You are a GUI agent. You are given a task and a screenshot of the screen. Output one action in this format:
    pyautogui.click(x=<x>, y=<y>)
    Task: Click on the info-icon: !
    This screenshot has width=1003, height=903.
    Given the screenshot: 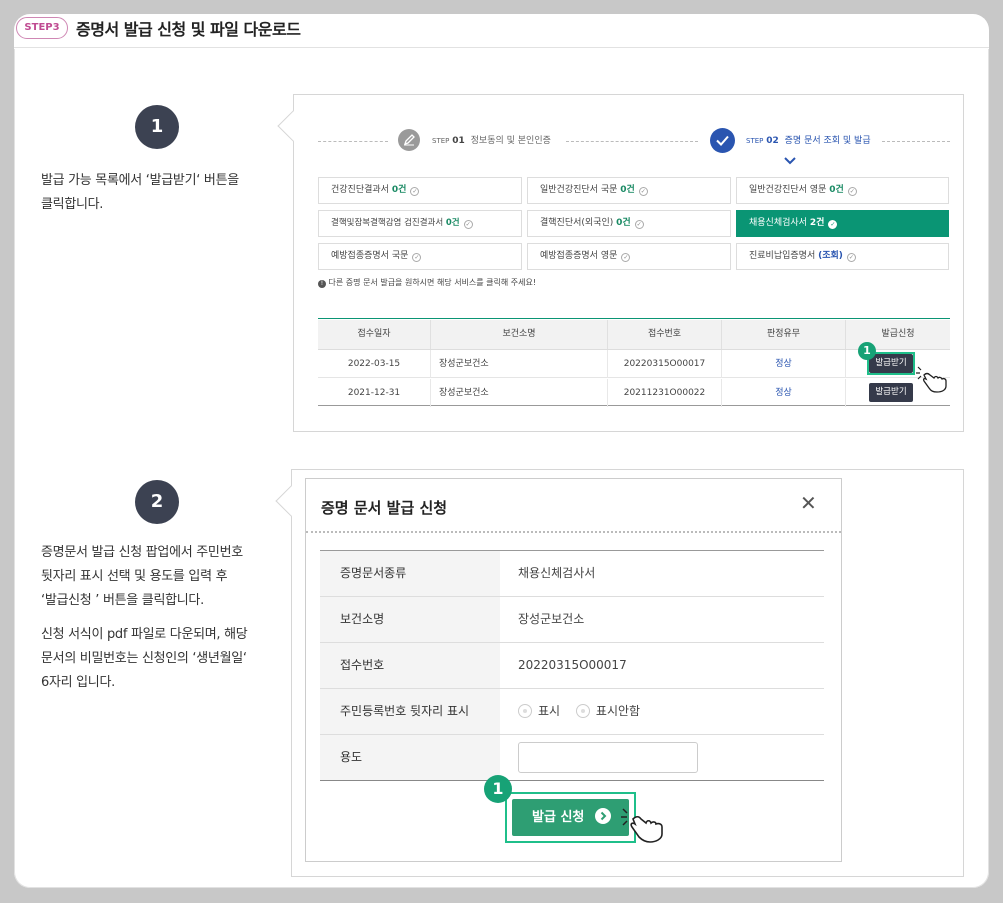 What is the action you would take?
    pyautogui.click(x=322, y=284)
    